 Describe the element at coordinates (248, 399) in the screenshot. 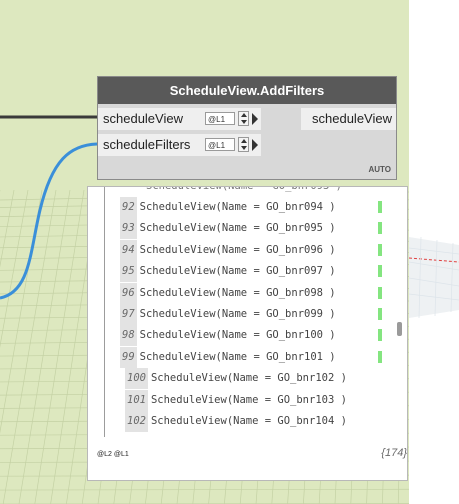

I see `list-item-value: ScheduleView(Name = GO_bnr103 )` at that location.